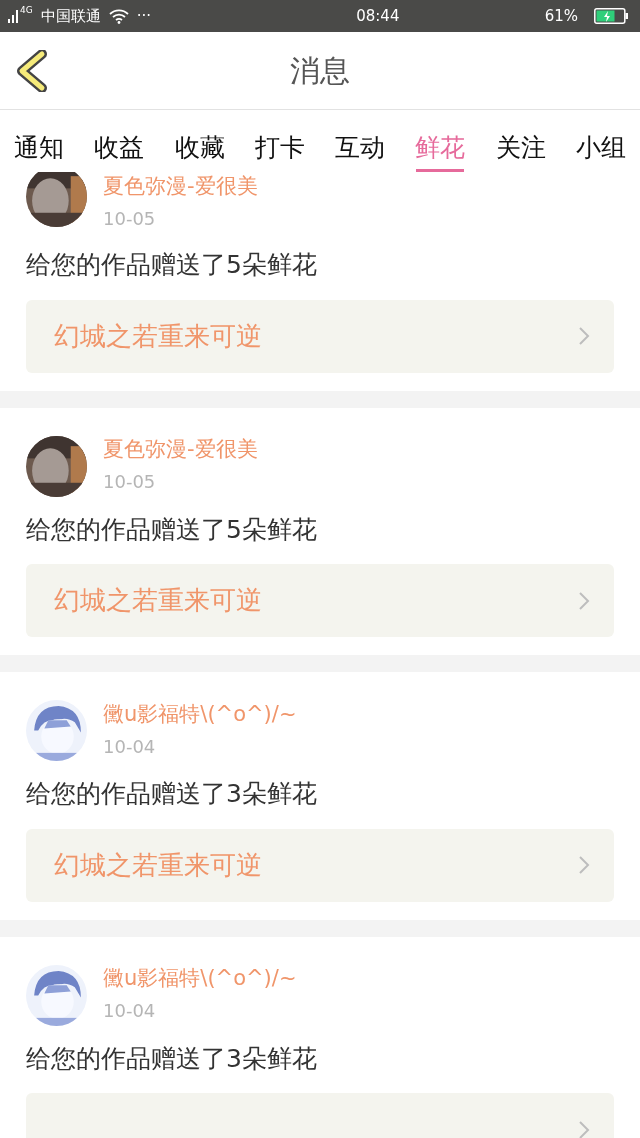  Describe the element at coordinates (26, 10) in the screenshot. I see `network-type: 4G` at that location.